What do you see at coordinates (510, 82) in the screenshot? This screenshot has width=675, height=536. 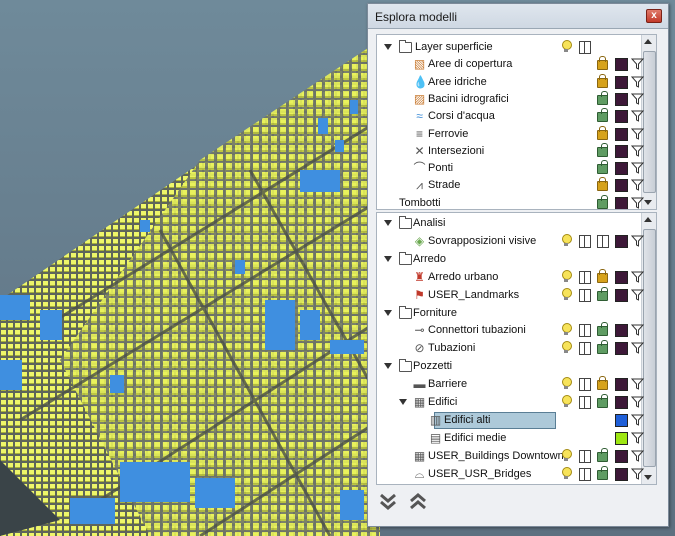 I see `tree-layer: 💧 Aree idriche` at bounding box center [510, 82].